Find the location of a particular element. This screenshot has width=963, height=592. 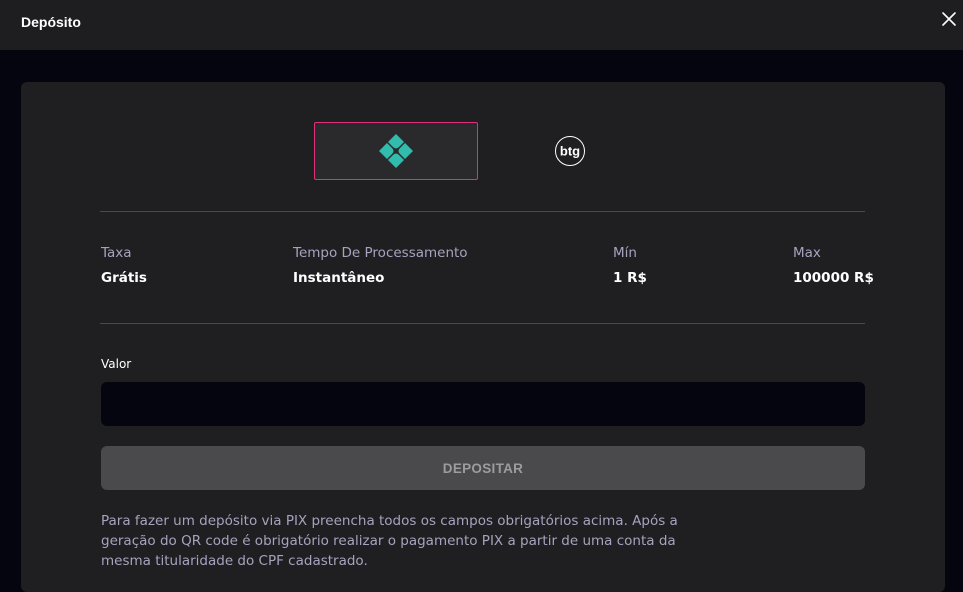

btg-logo-text: btg is located at coordinates (570, 151).